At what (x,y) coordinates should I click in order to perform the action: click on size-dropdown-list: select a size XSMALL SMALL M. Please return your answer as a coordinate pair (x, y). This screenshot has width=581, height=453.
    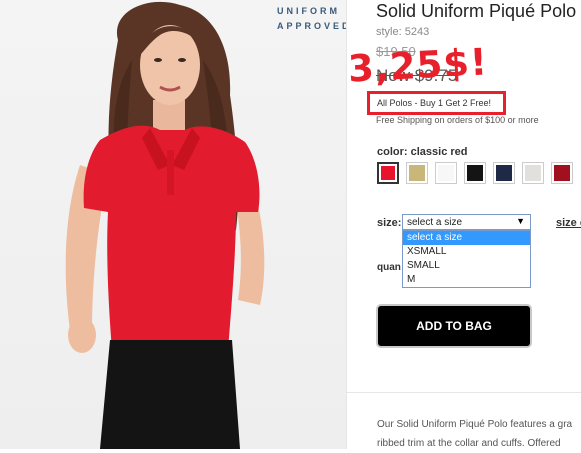
    Looking at the image, I should click on (466, 259).